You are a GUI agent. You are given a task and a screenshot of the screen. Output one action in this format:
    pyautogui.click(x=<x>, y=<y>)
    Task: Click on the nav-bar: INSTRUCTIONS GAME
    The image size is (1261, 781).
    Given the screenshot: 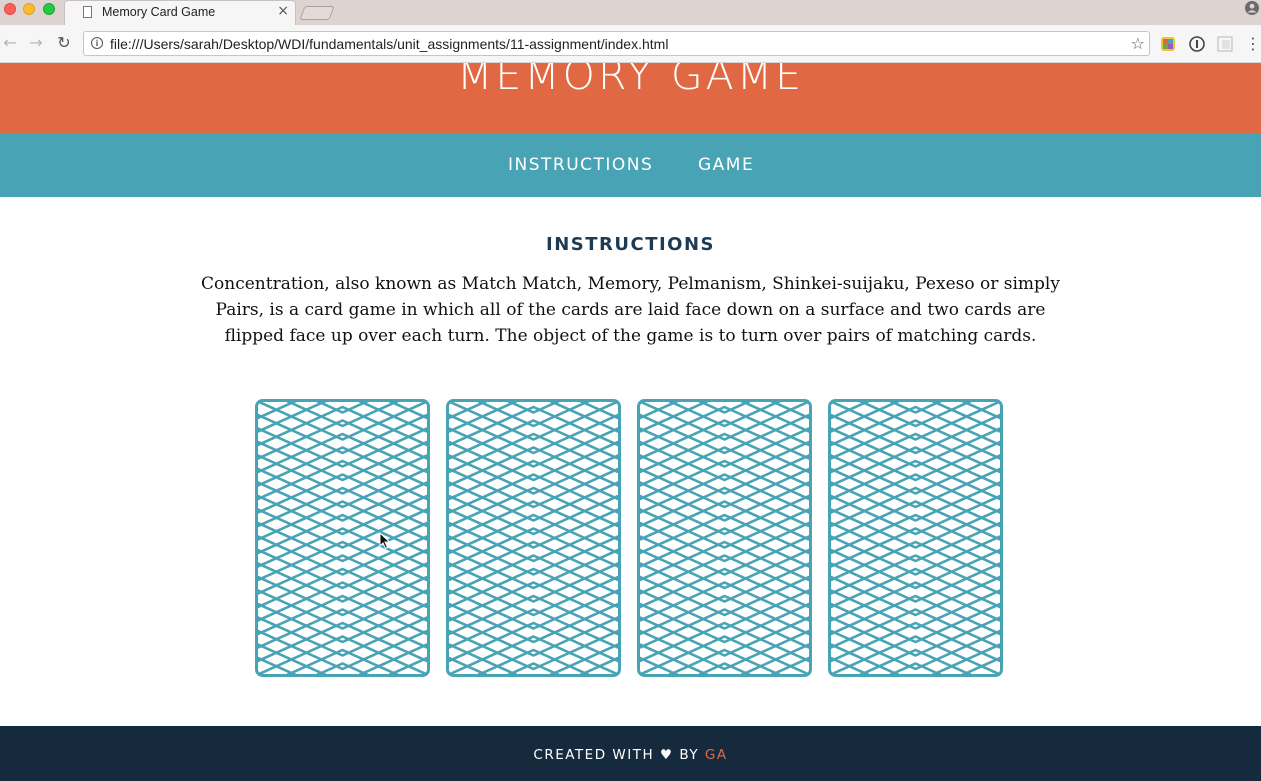 What is the action you would take?
    pyautogui.click(x=630, y=165)
    